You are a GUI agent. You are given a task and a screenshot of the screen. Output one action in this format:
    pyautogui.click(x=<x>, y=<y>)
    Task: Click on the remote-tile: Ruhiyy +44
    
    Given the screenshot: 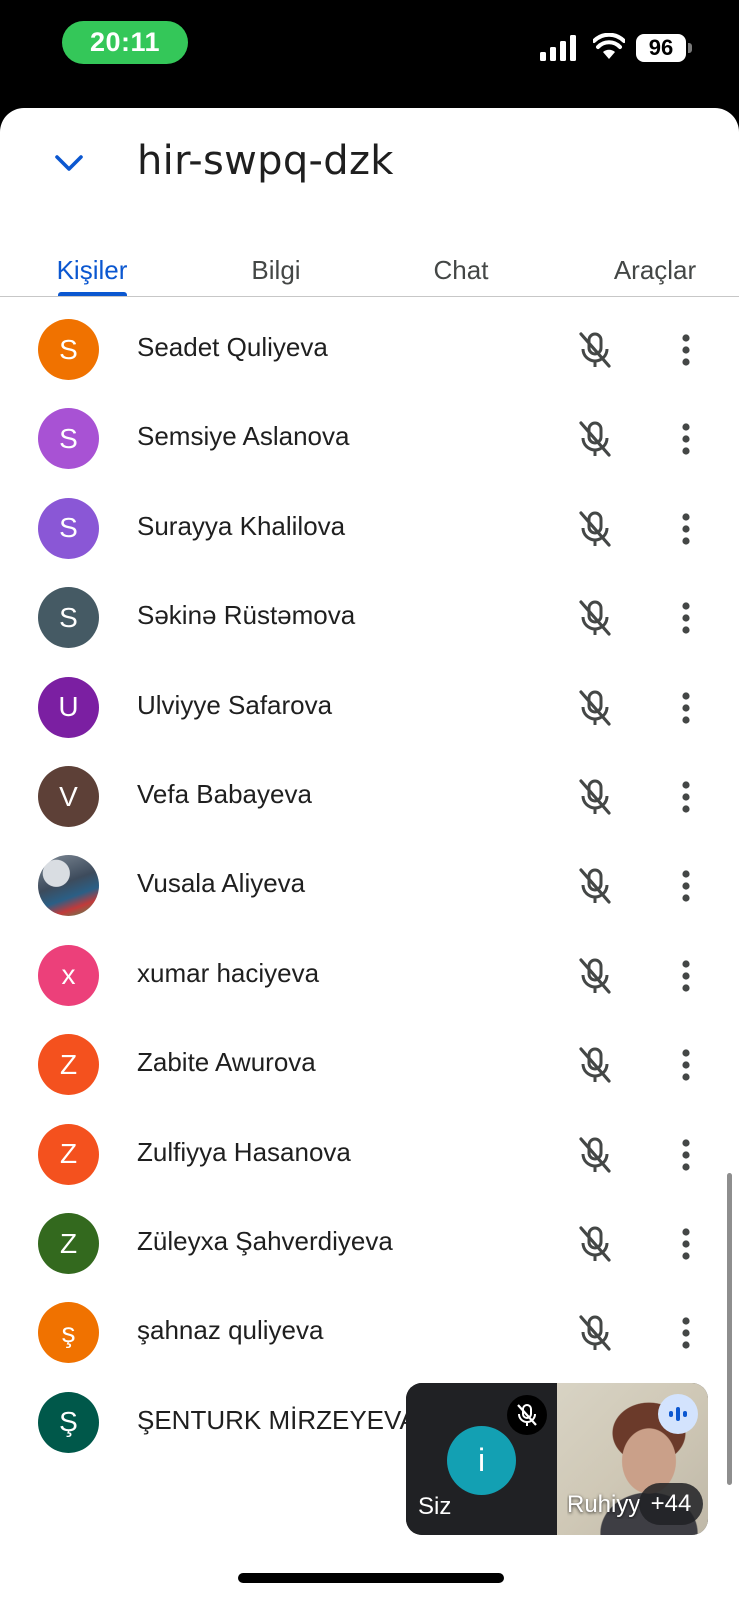 What is the action you would take?
    pyautogui.click(x=632, y=1459)
    